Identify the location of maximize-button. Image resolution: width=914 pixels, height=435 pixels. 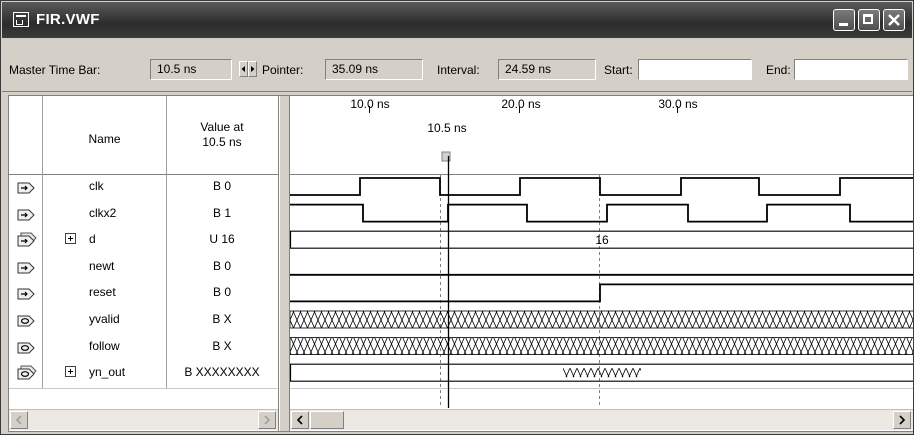
(869, 20).